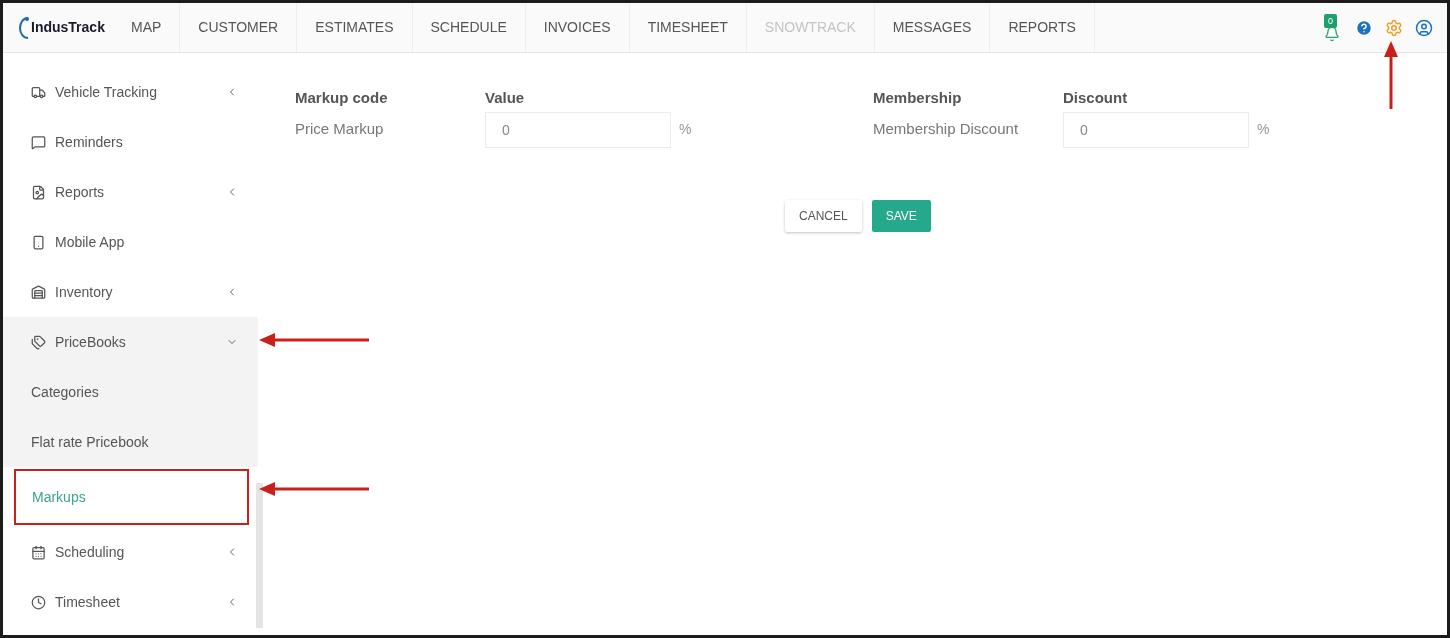 The height and width of the screenshot is (638, 1450). Describe the element at coordinates (130, 552) in the screenshot. I see `sidebar-item: Scheduling` at that location.